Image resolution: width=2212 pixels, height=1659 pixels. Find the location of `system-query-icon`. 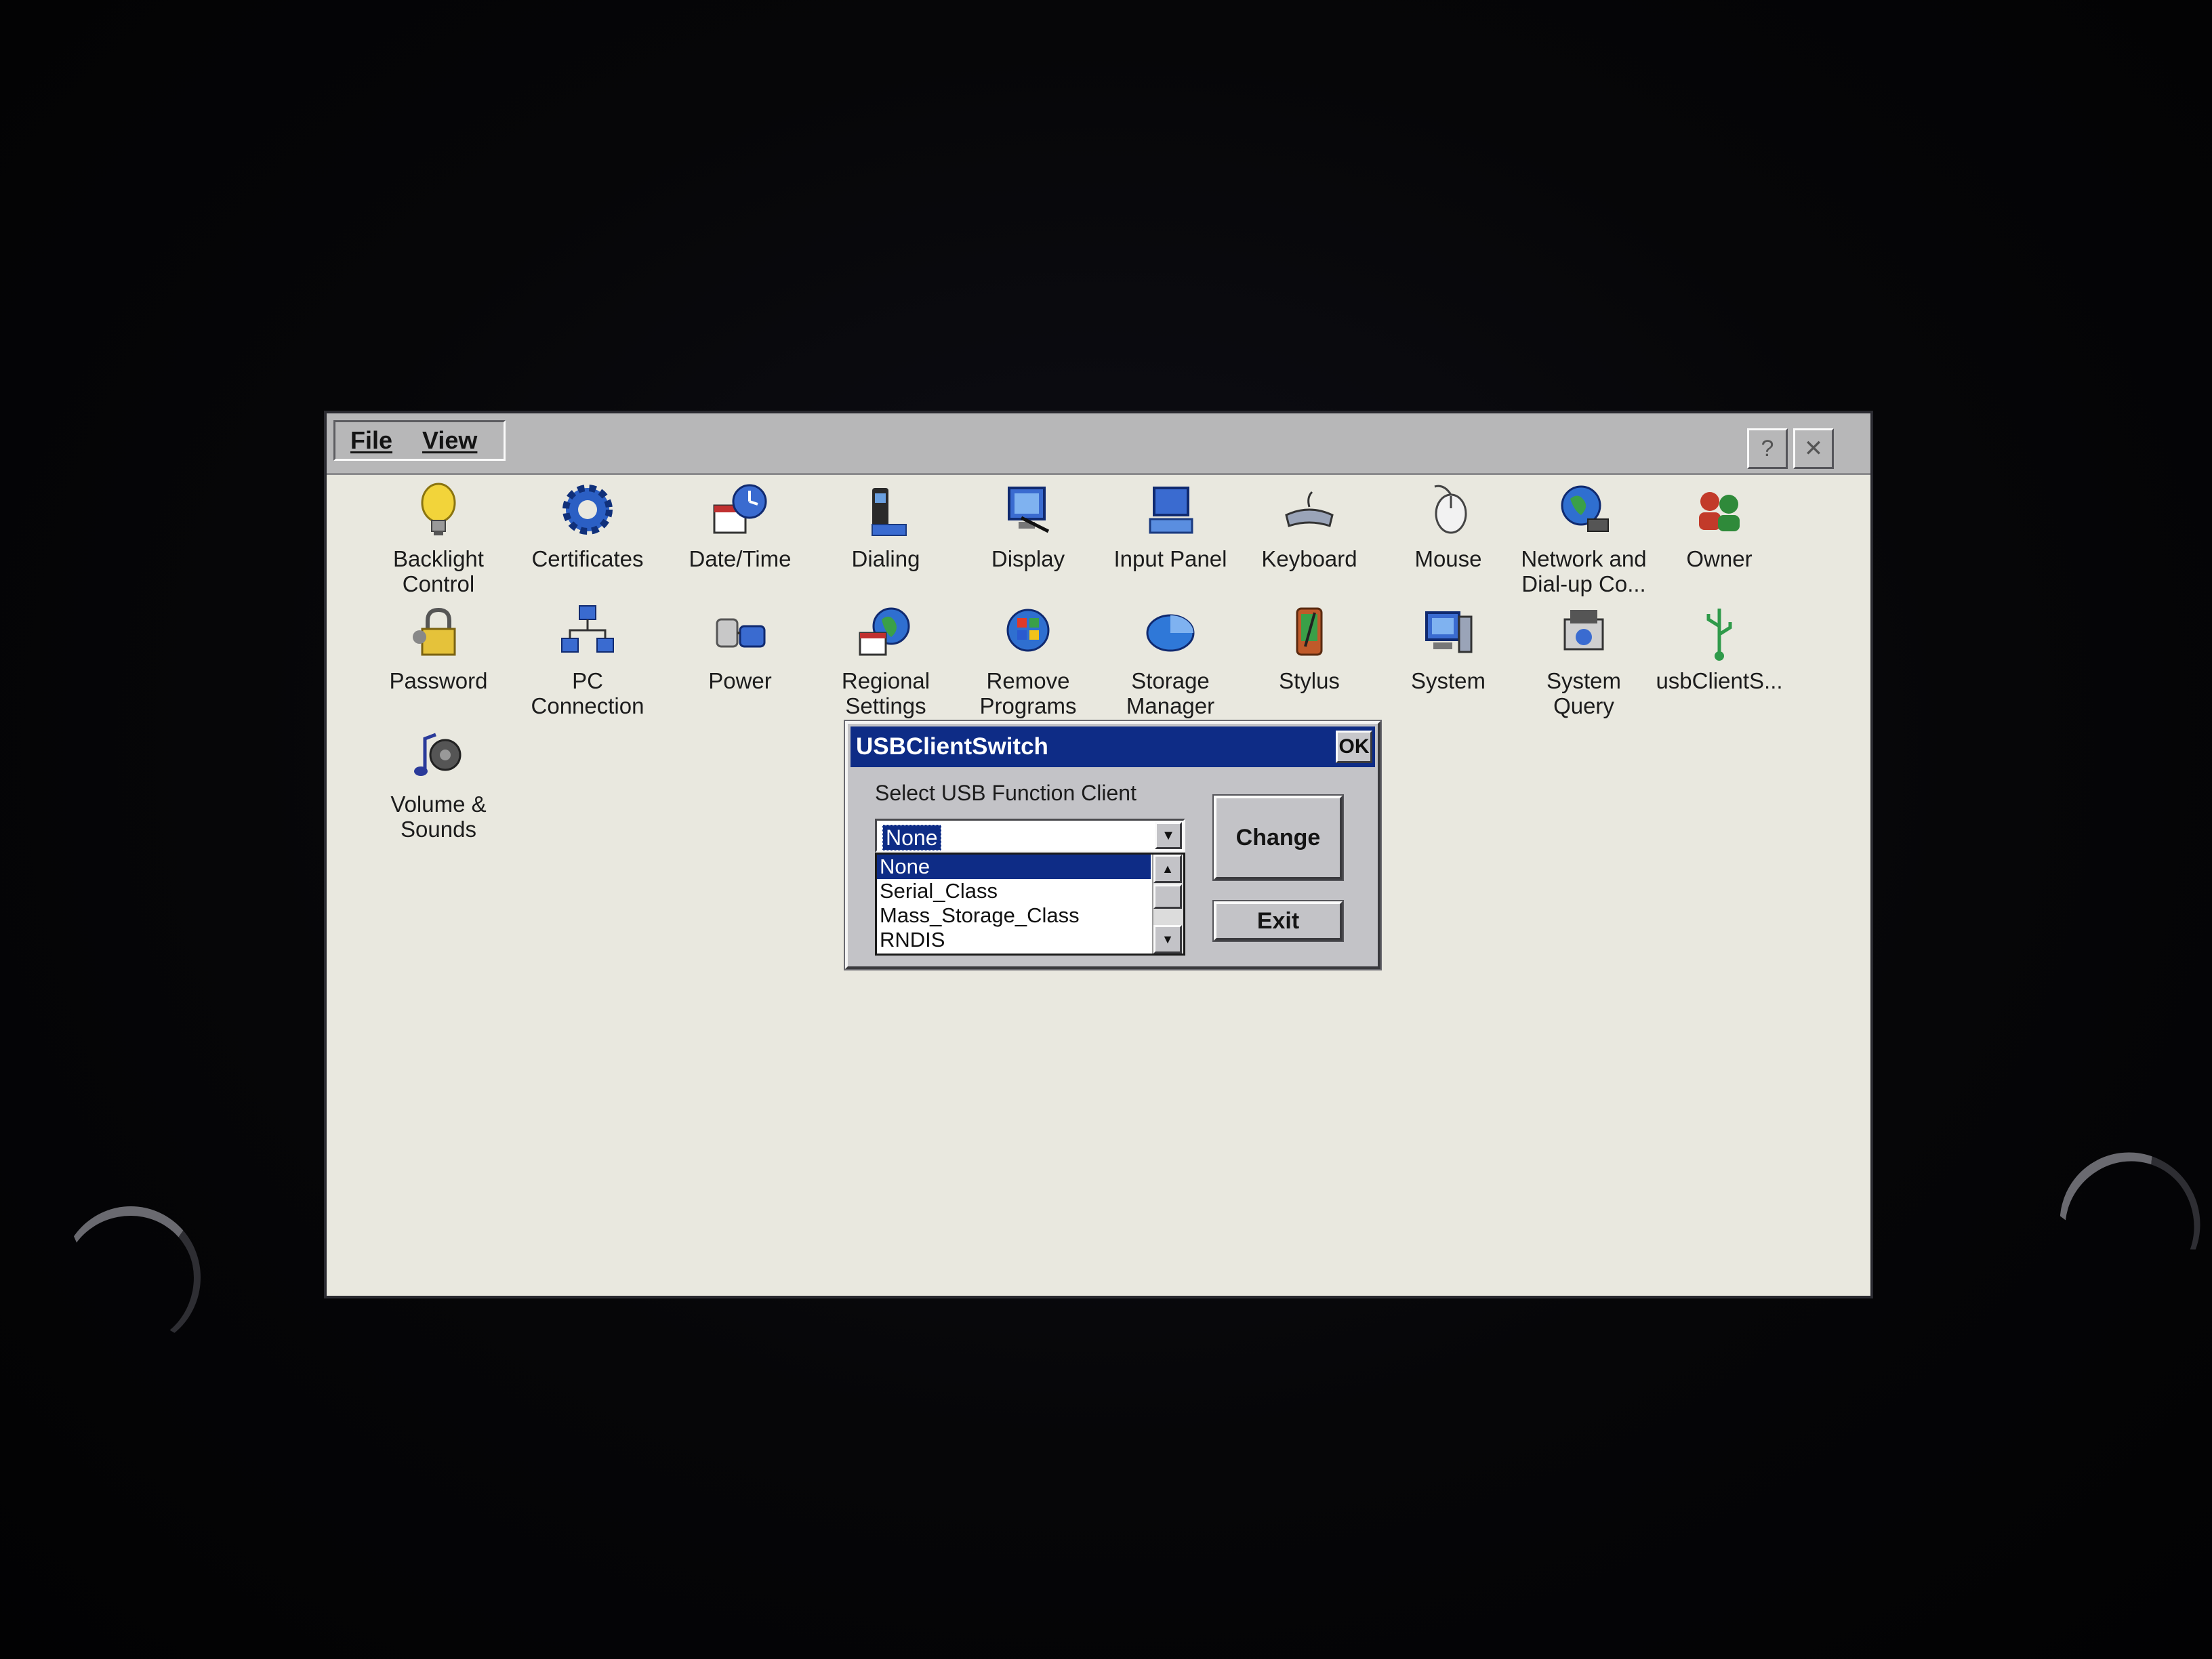

system-query-icon is located at coordinates (1583, 630).